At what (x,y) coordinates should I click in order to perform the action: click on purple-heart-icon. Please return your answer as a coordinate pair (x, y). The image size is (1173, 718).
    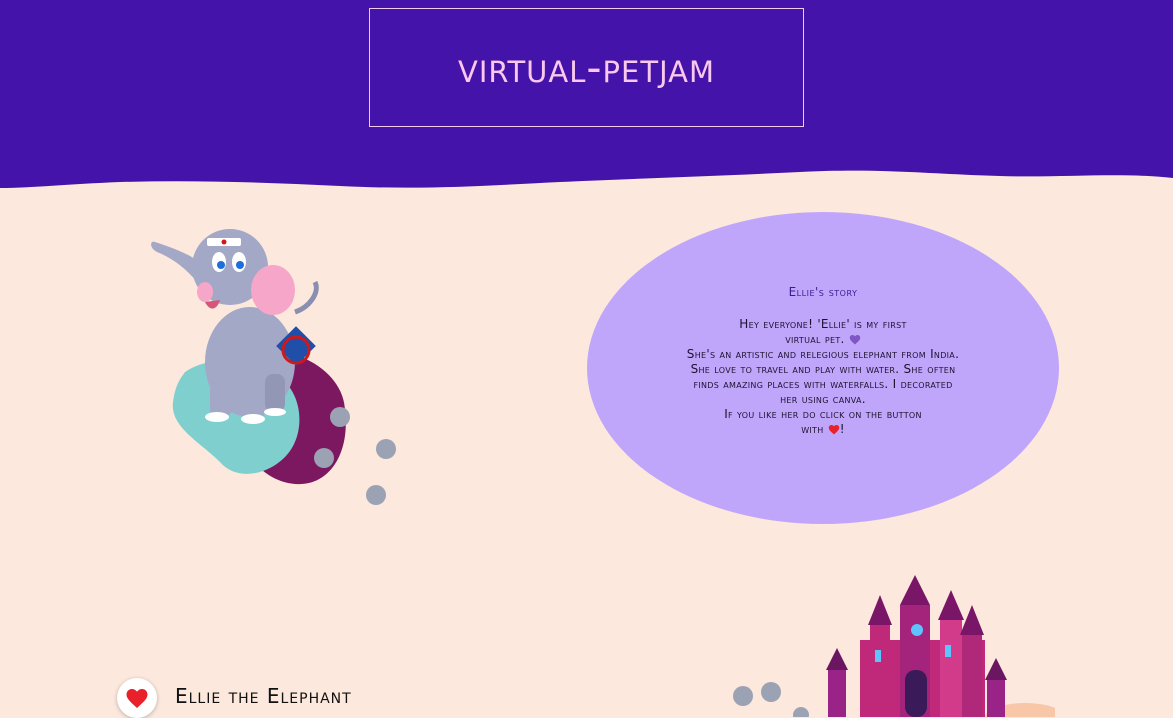
    Looking at the image, I should click on (855, 340).